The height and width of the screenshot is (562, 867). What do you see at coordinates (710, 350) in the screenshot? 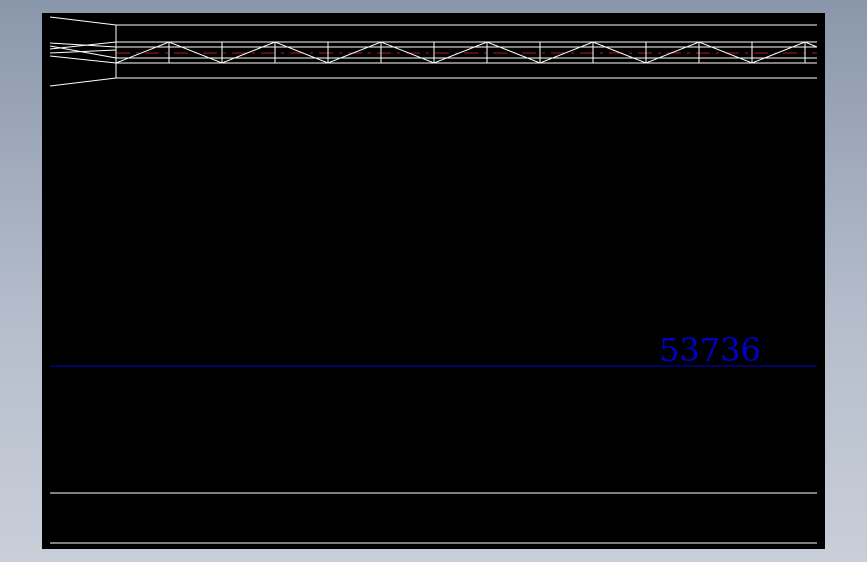
I see `dimension-label: 53736` at bounding box center [710, 350].